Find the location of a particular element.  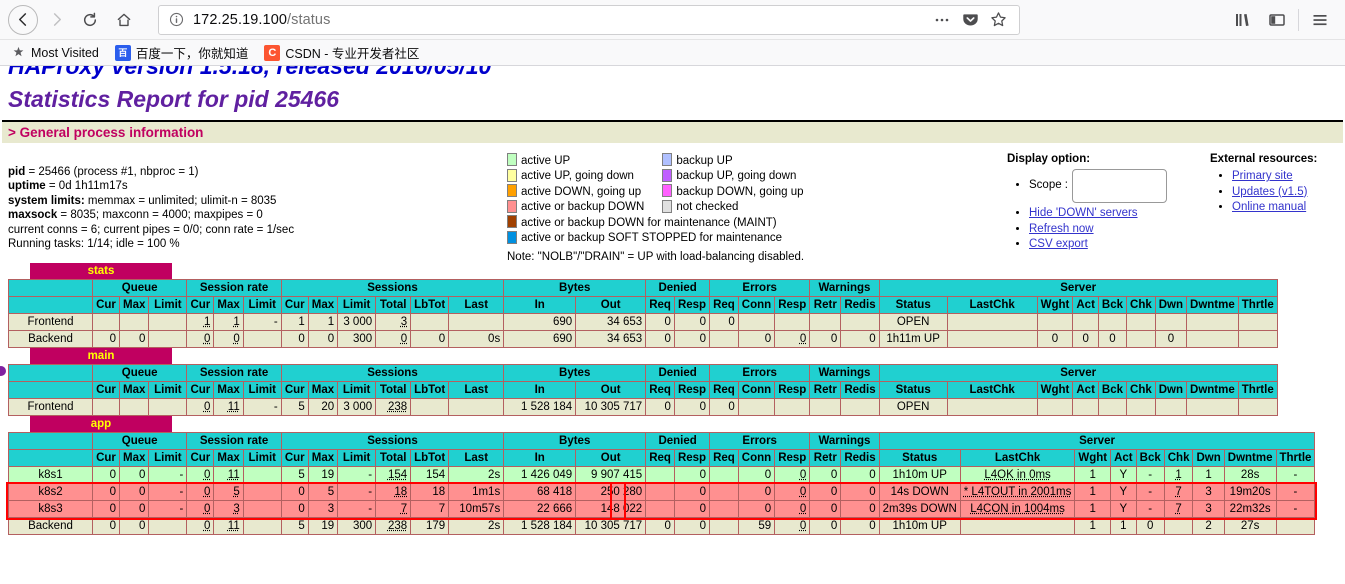

reload-button is located at coordinates (90, 20).